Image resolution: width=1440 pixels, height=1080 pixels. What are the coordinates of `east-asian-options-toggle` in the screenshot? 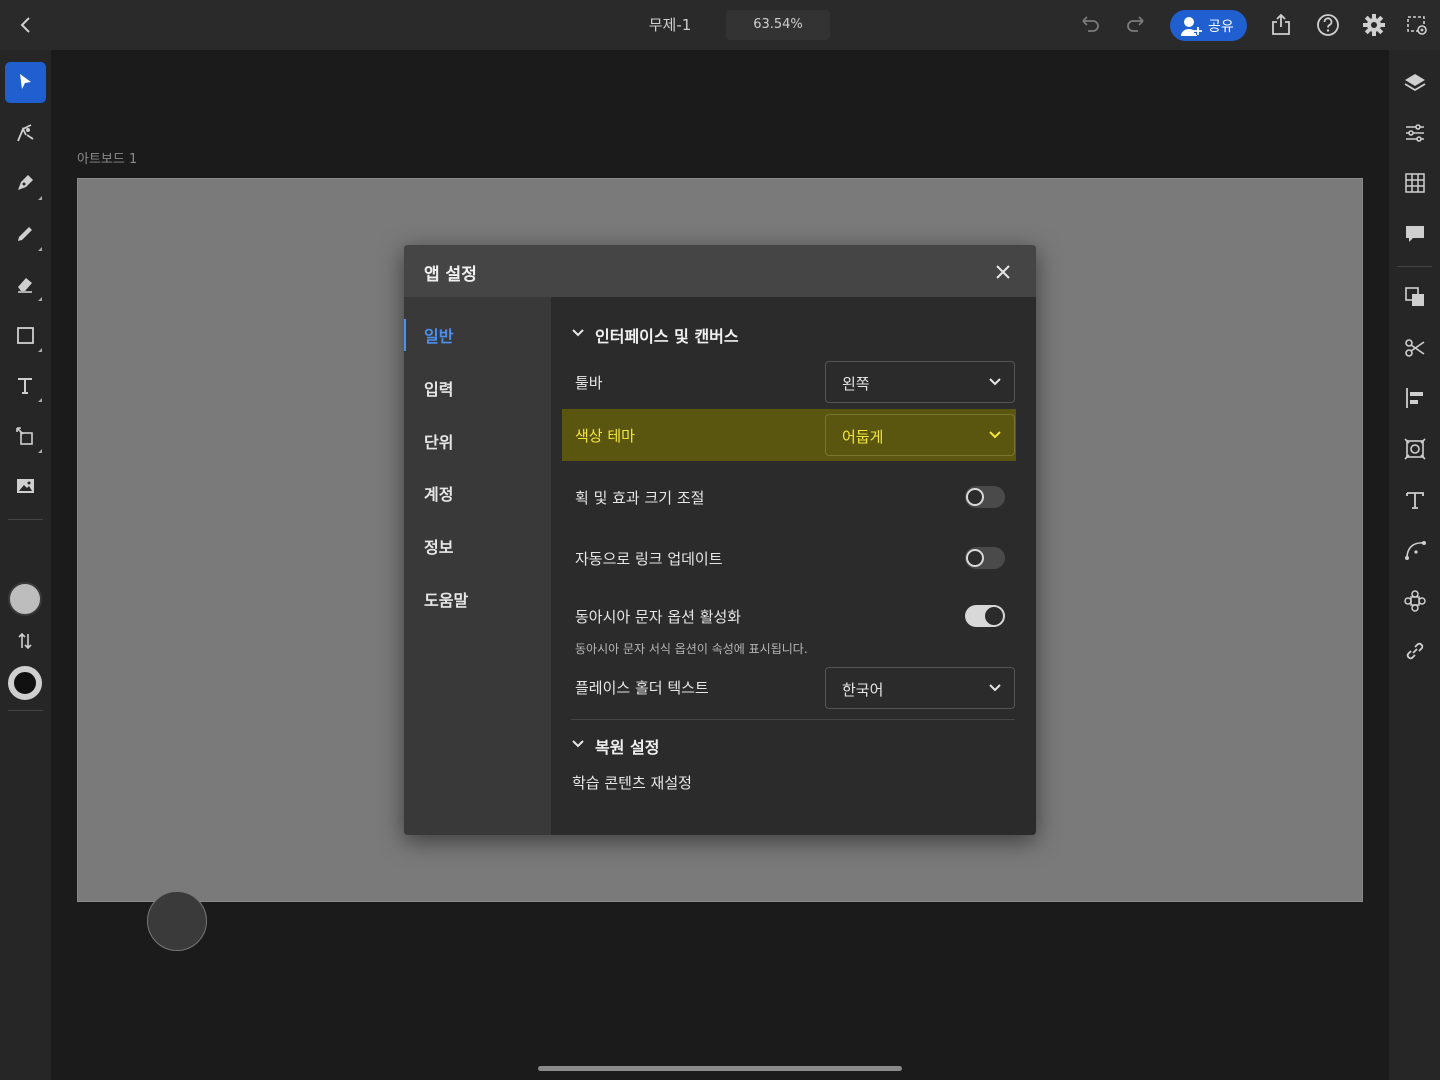 It's located at (985, 616).